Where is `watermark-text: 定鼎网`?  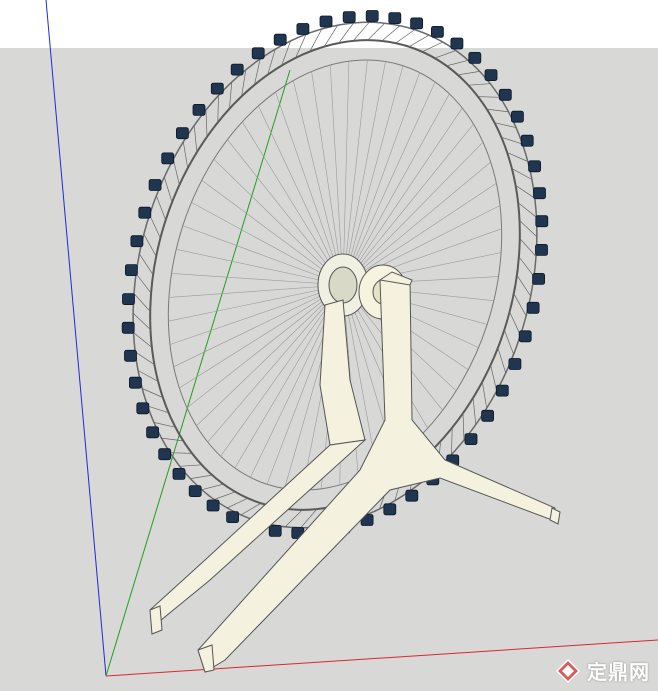 watermark-text: 定鼎网 is located at coordinates (618, 672).